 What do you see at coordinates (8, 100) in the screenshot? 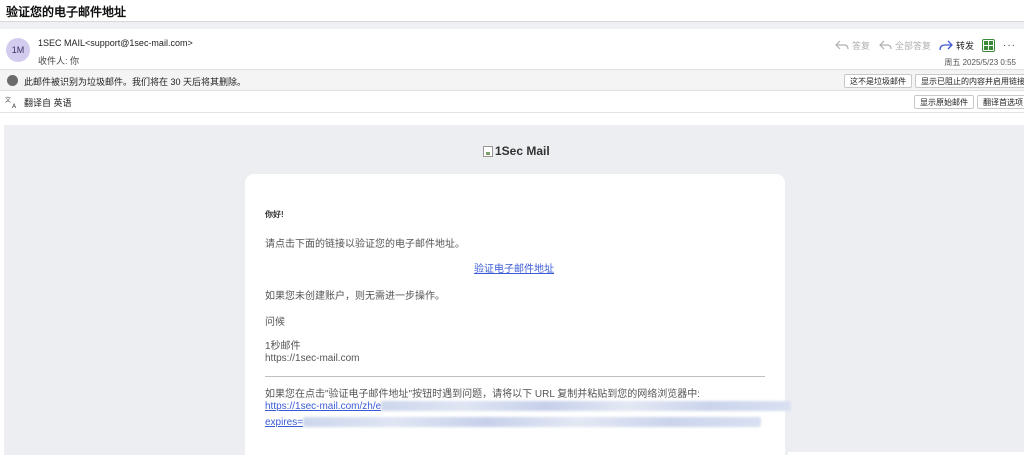
I see `svg-text: 文` at bounding box center [8, 100].